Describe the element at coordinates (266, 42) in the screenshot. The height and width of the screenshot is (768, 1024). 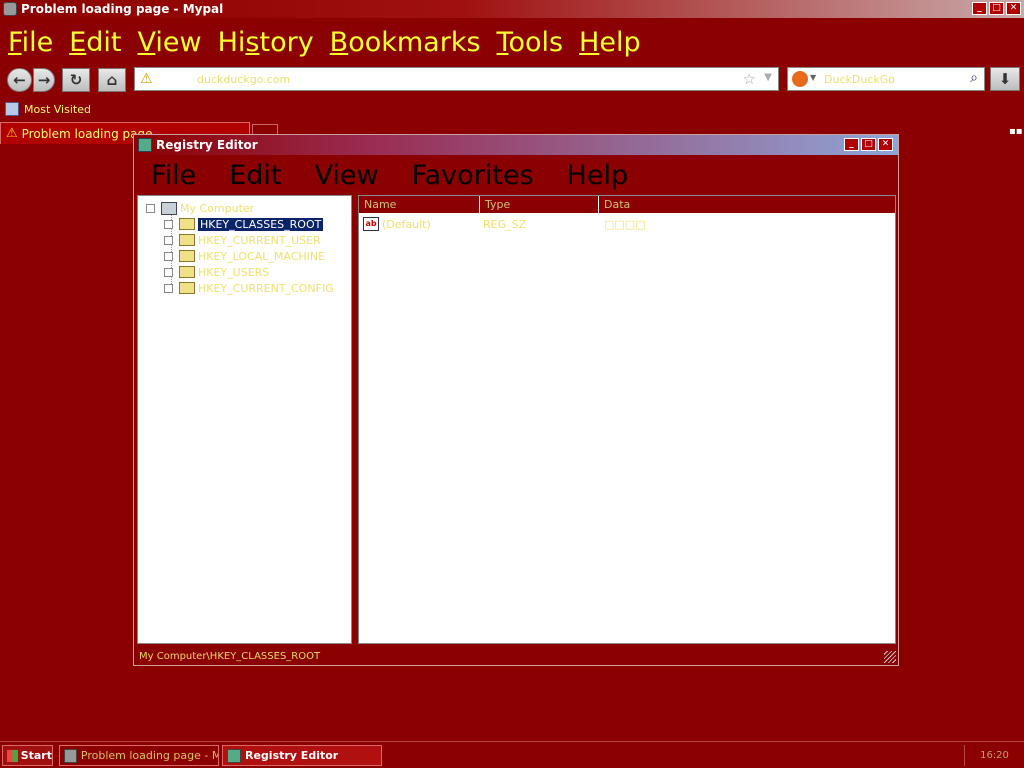
I see `menu-history: History` at that location.